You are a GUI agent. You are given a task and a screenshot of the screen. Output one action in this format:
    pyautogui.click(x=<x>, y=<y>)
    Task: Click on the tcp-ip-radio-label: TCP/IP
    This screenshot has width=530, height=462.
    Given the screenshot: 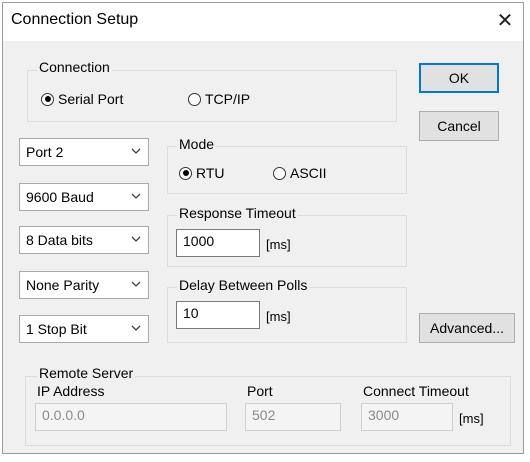 What is the action you would take?
    pyautogui.click(x=228, y=99)
    